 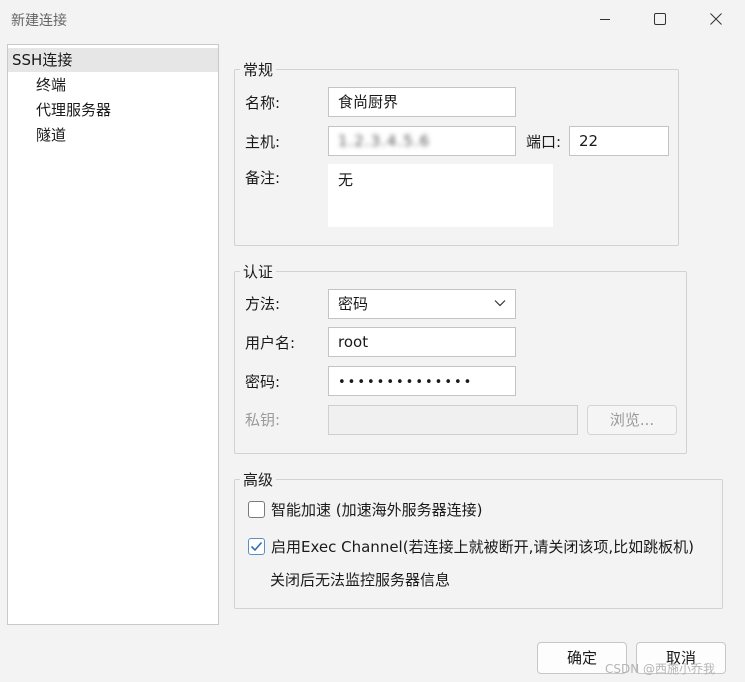 What do you see at coordinates (422, 342) in the screenshot?
I see `username-input: root` at bounding box center [422, 342].